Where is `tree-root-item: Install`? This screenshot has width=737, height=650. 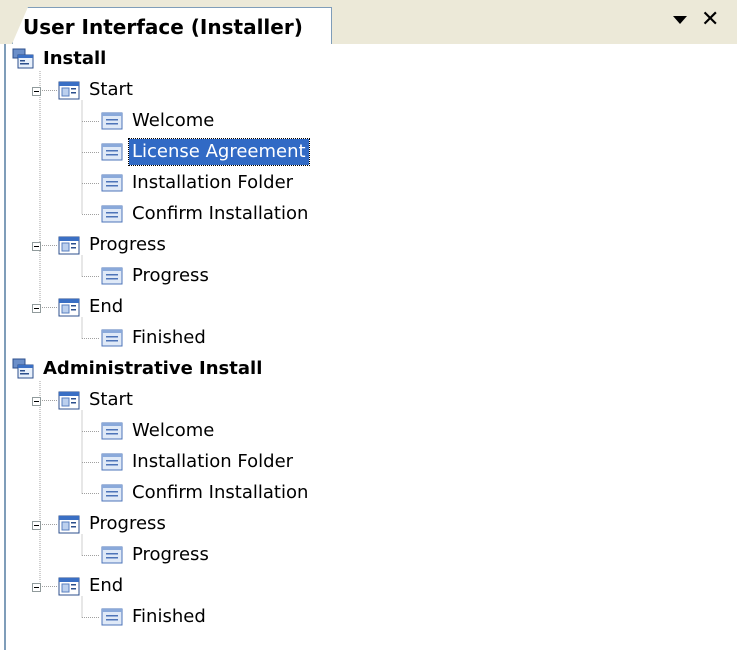 tree-root-item: Install is located at coordinates (60, 59).